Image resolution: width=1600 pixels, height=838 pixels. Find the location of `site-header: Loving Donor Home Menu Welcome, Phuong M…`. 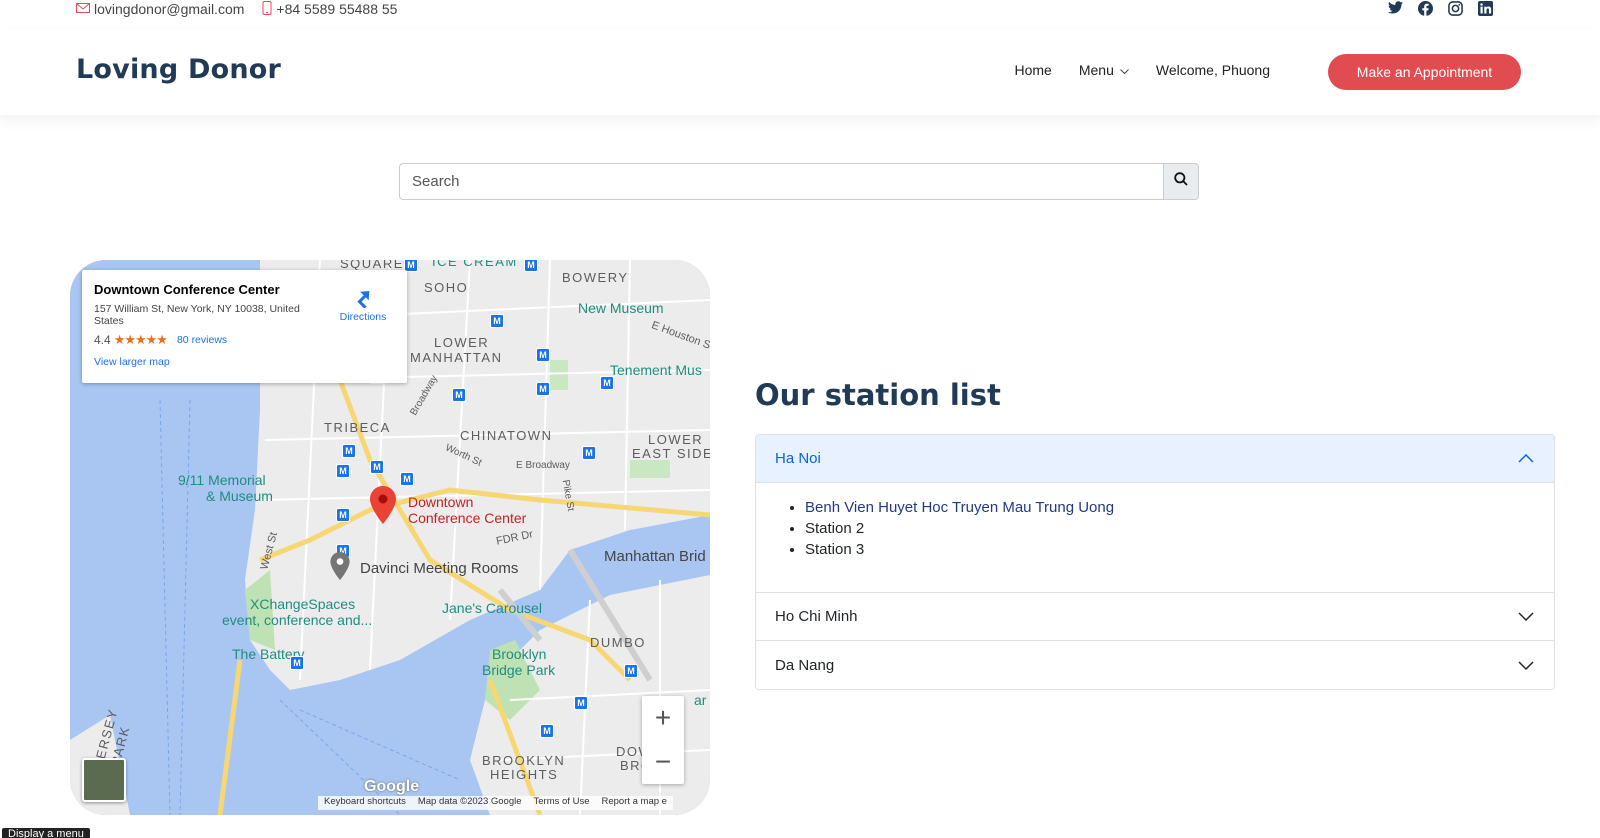

site-header: Loving Donor Home Menu Welcome, Phuong M… is located at coordinates (800, 72).